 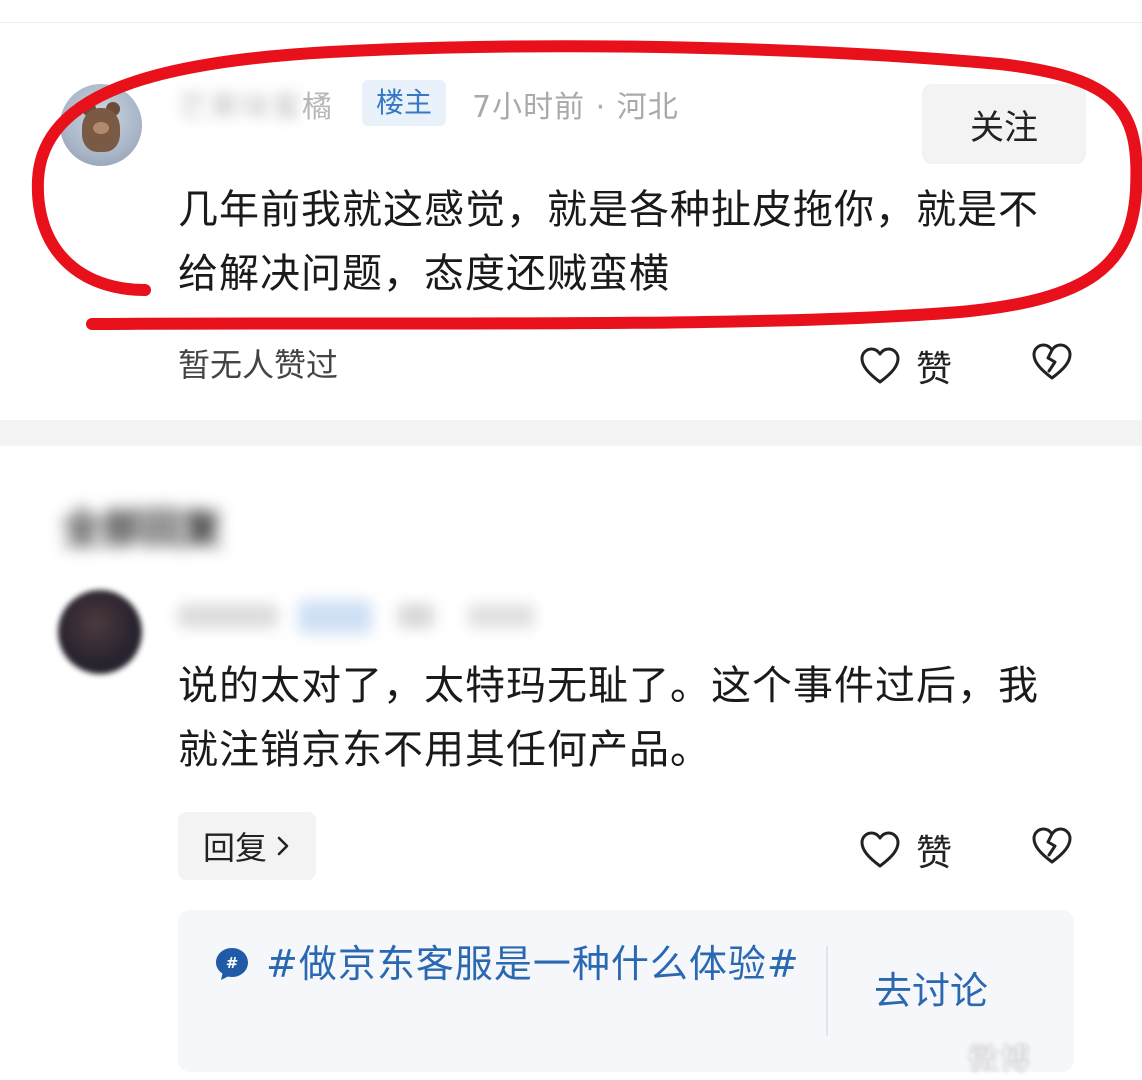 What do you see at coordinates (234, 848) in the screenshot?
I see `reply-label: 回复` at bounding box center [234, 848].